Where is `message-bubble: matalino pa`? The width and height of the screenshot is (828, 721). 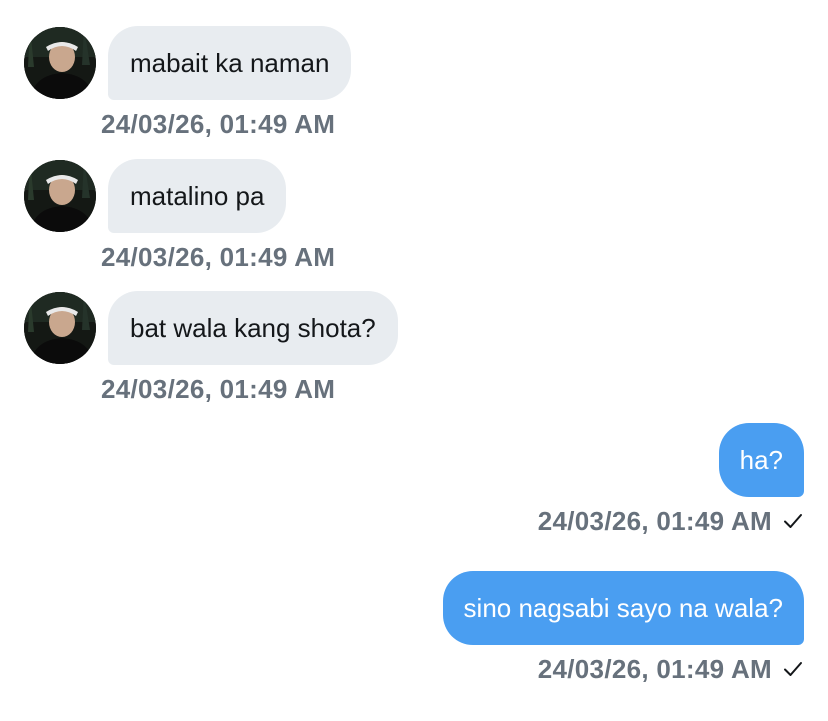
message-bubble: matalino pa is located at coordinates (197, 196).